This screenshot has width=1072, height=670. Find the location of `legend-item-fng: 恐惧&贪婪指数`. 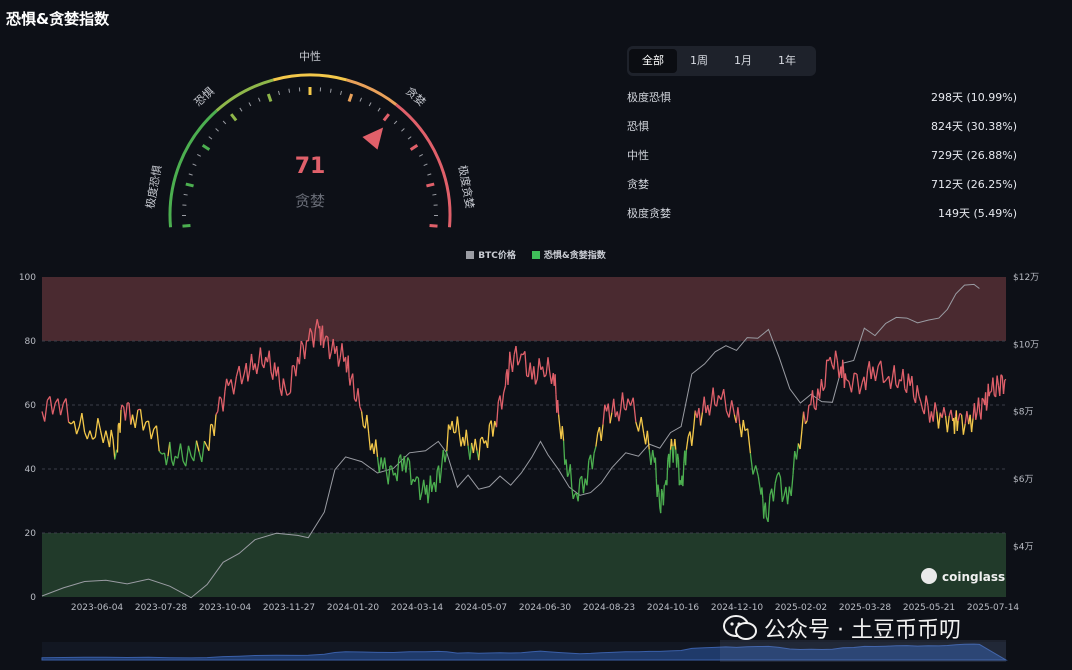

legend-item-fng: 恐惧&贪婪指数 is located at coordinates (568, 254).